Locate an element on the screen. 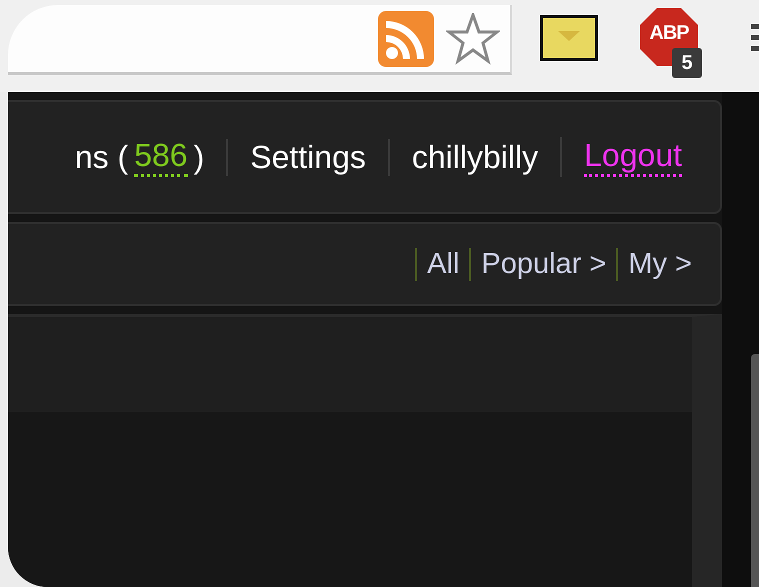 This screenshot has width=759, height=587. filter-link: My > is located at coordinates (659, 264).